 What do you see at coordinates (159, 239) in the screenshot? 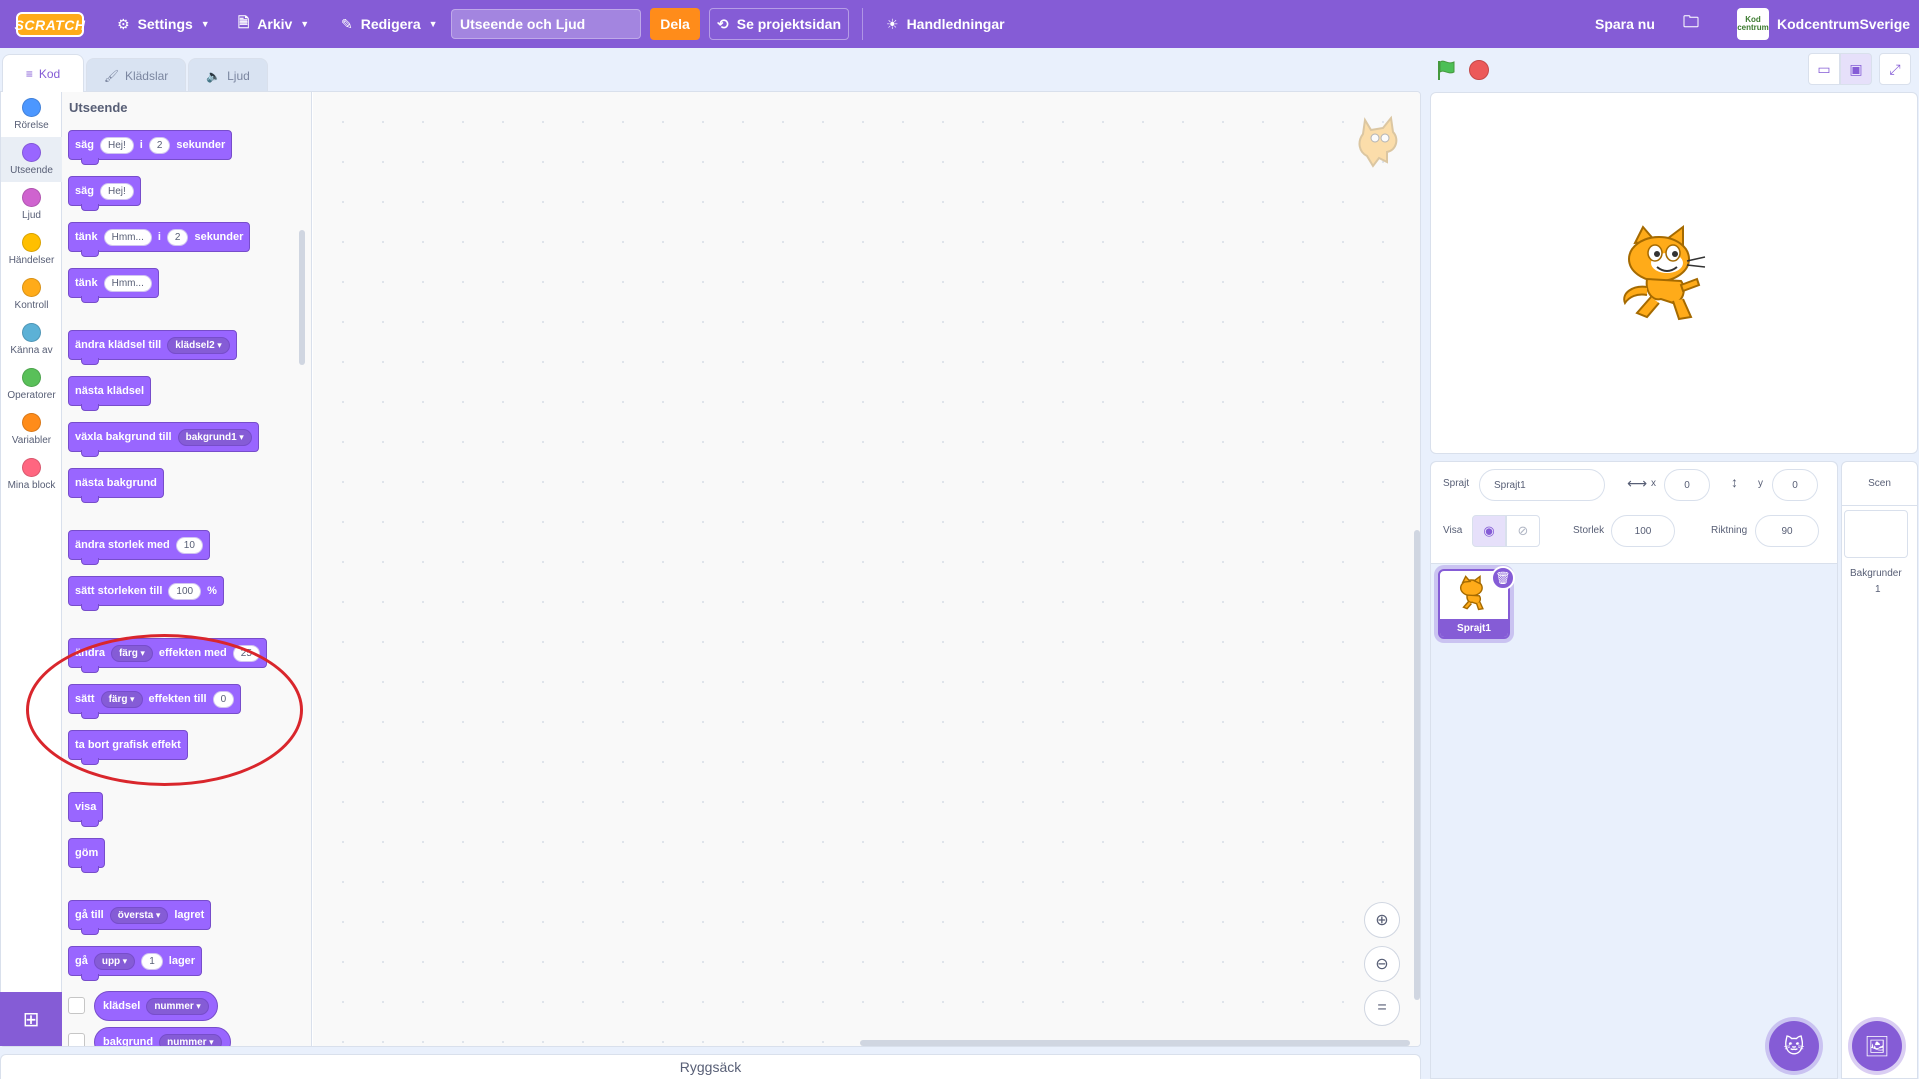
I see `block-think-for-secs: tänk Hmm... i 2 sekunder` at bounding box center [159, 239].